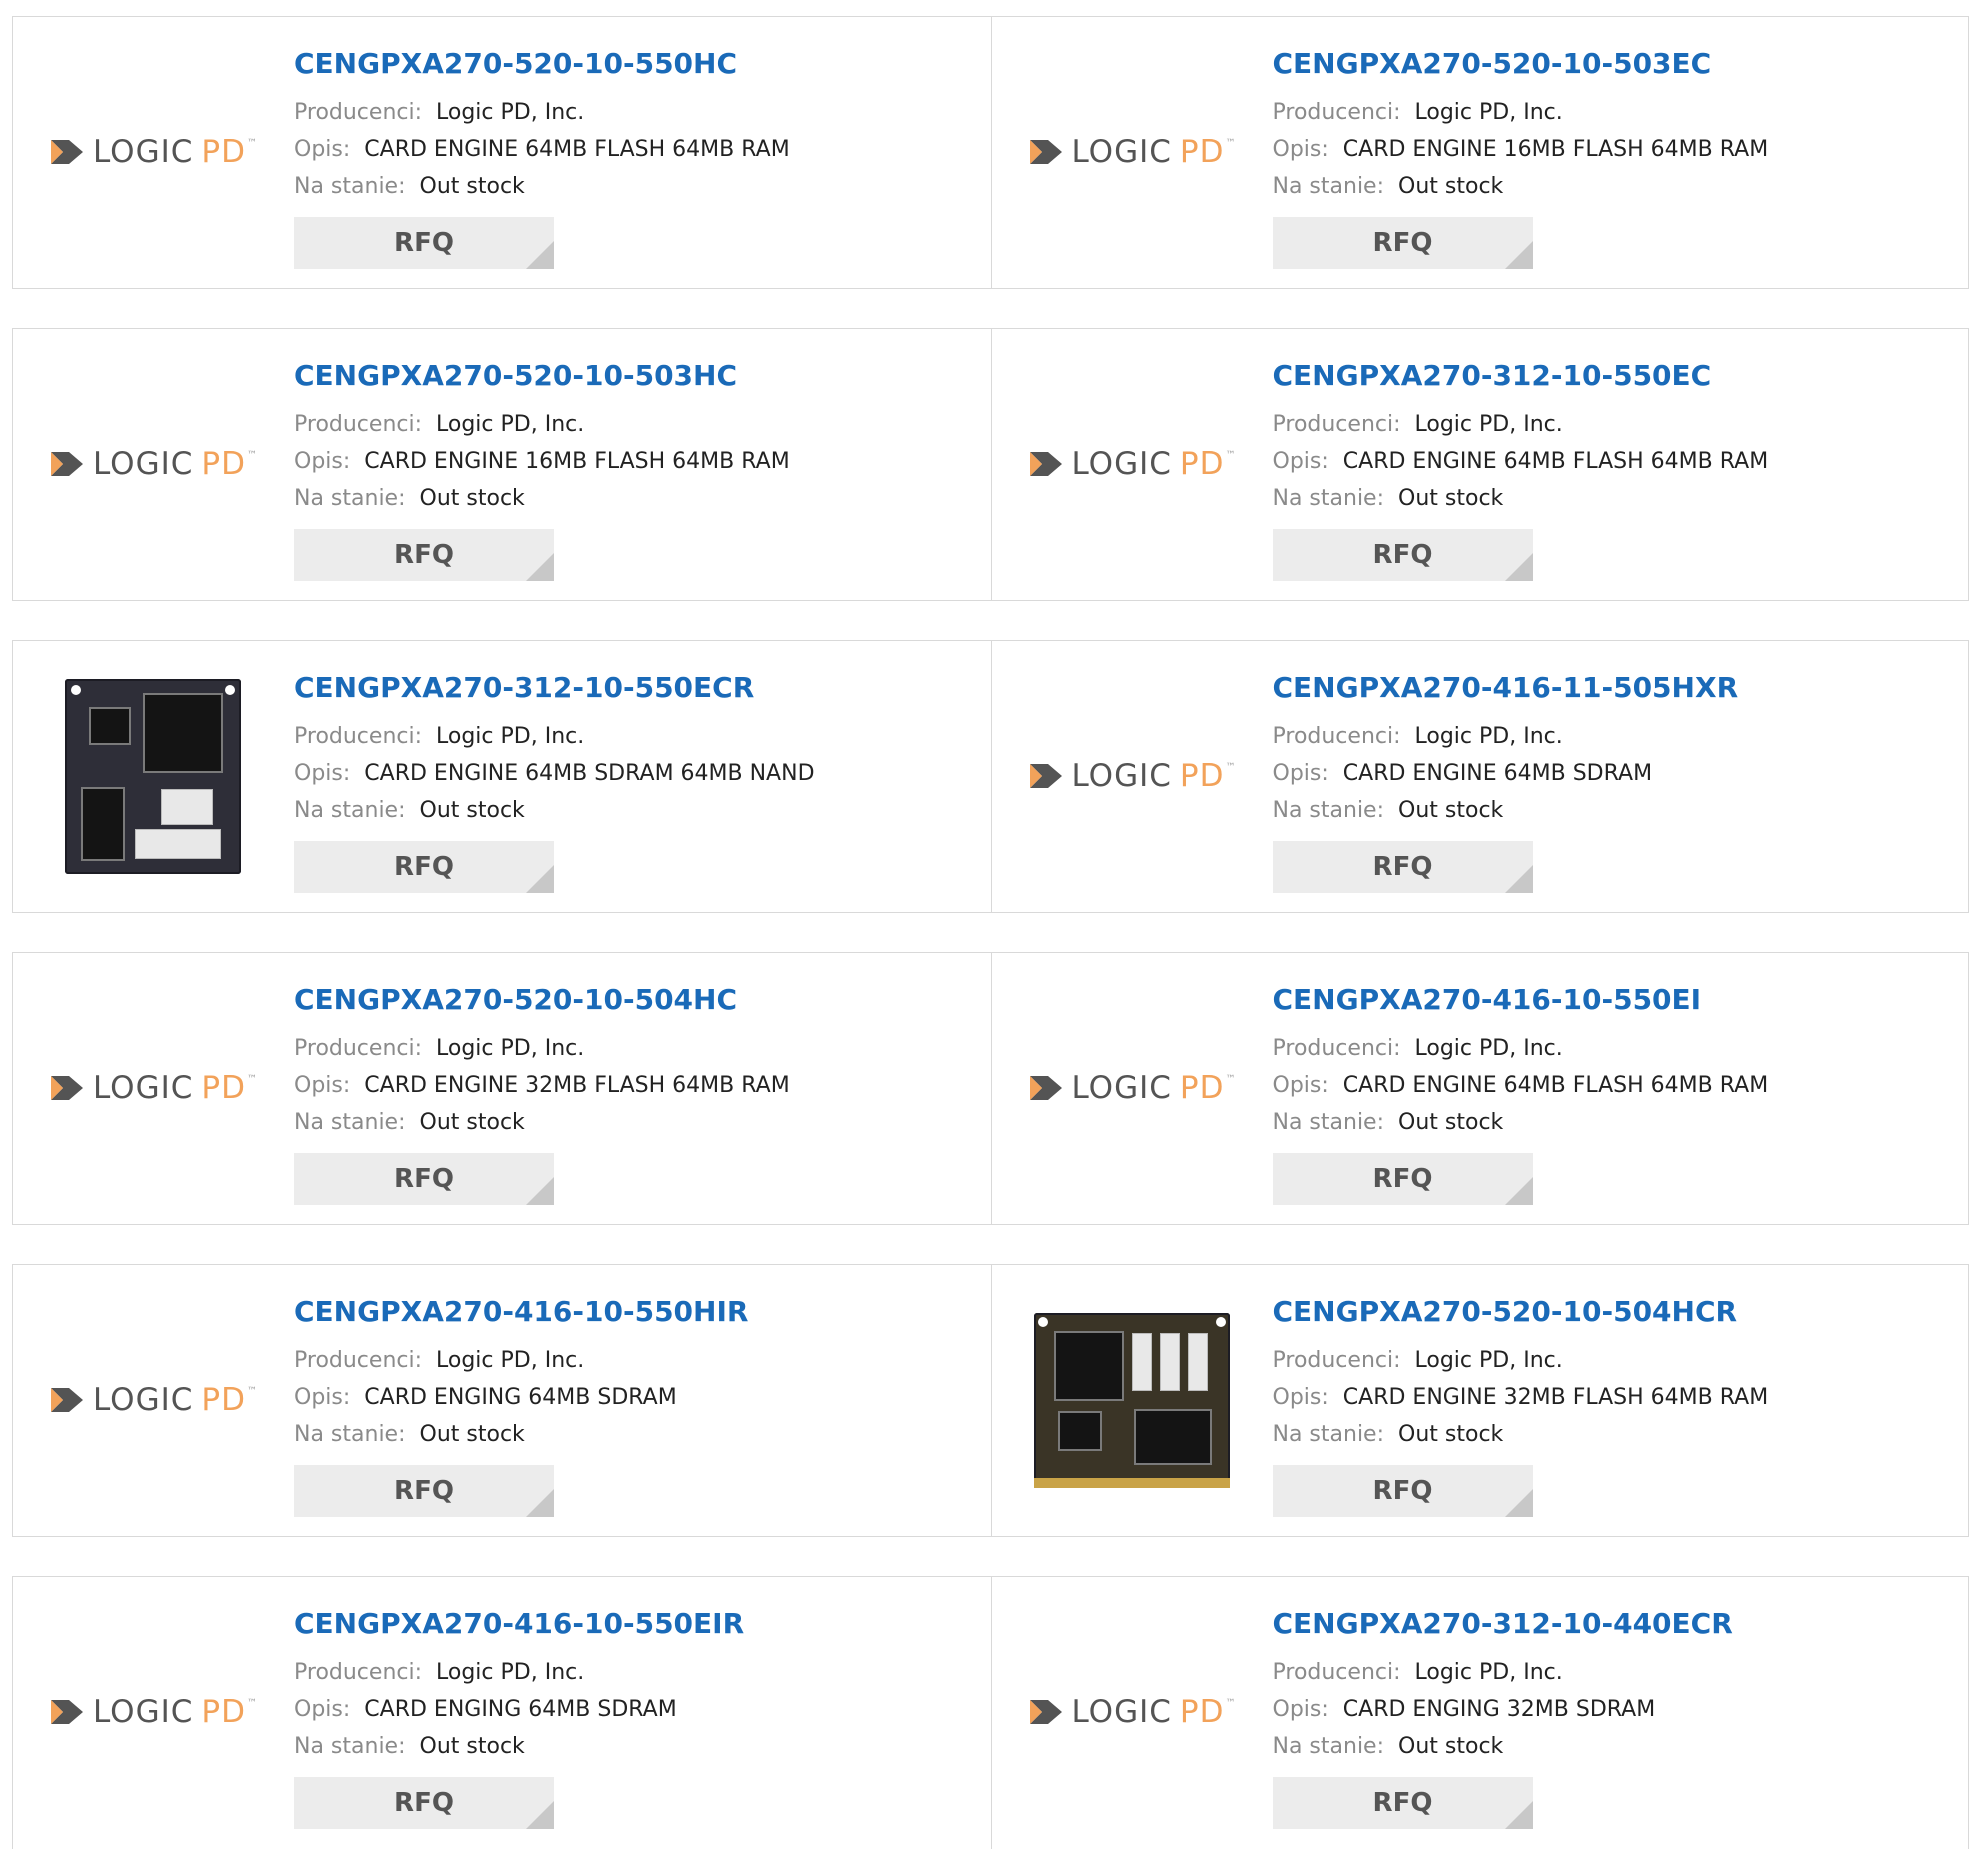  What do you see at coordinates (1521, 63) in the screenshot?
I see `product-title-link: CENGPXA270-520-10-503EC` at bounding box center [1521, 63].